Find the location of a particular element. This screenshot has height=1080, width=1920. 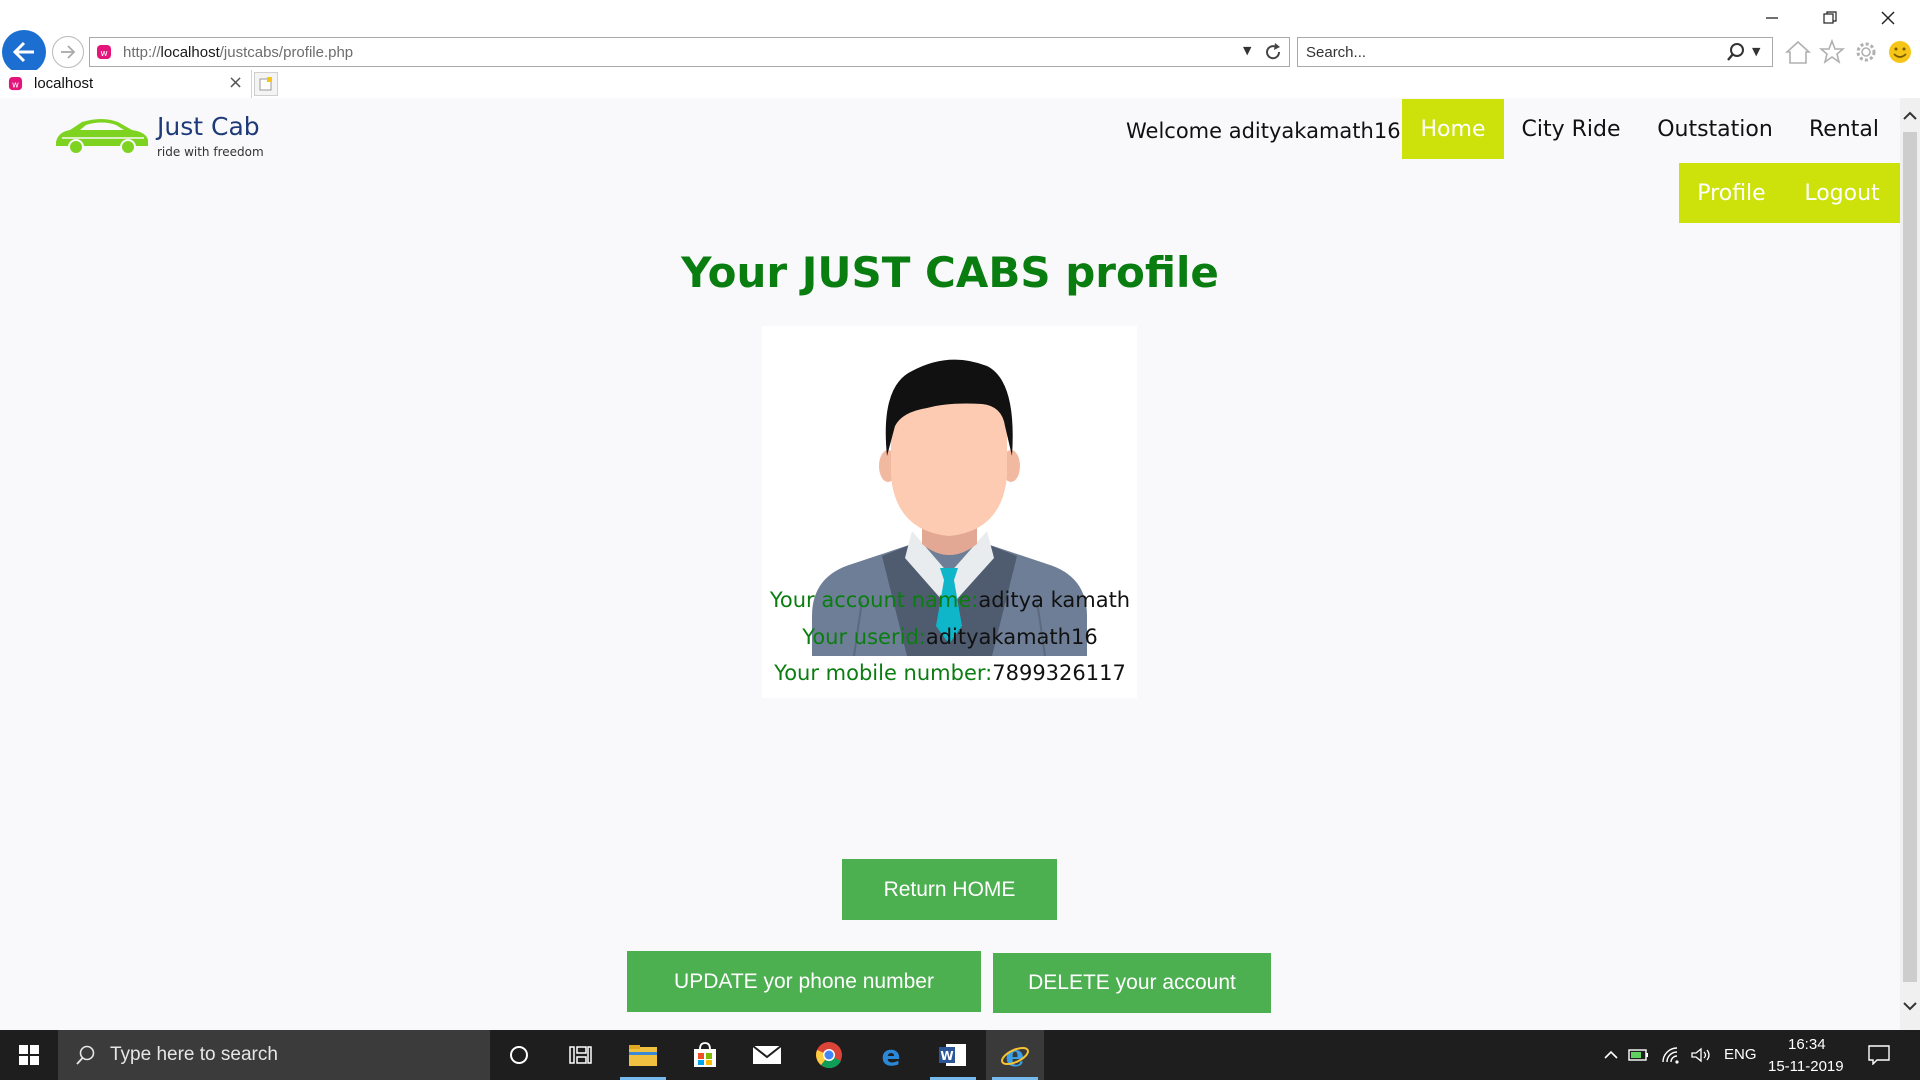

new-tab-button is located at coordinates (266, 84).